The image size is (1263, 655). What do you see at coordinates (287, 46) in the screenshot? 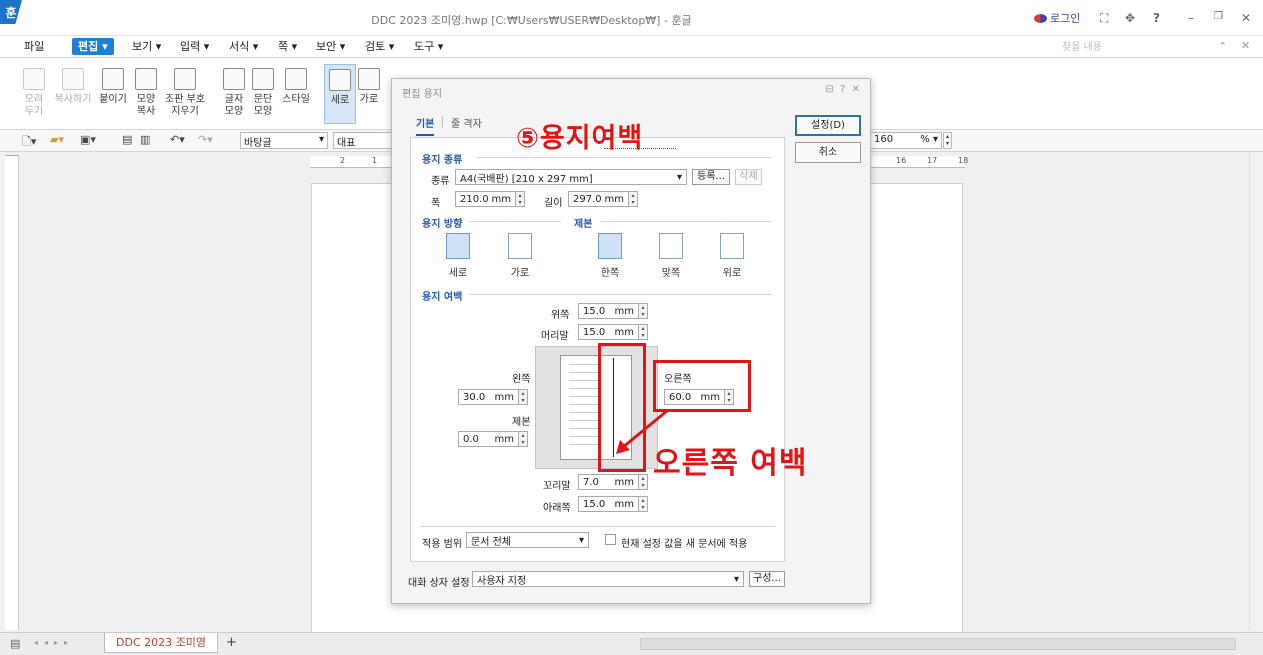
I see `menu-page: 쪽 ▾` at bounding box center [287, 46].